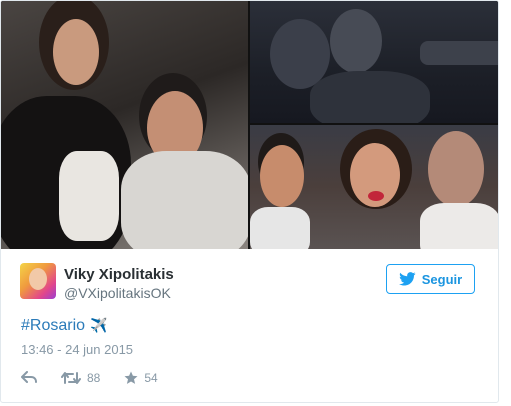  I want to click on retweet-button: 88, so click(80, 378).